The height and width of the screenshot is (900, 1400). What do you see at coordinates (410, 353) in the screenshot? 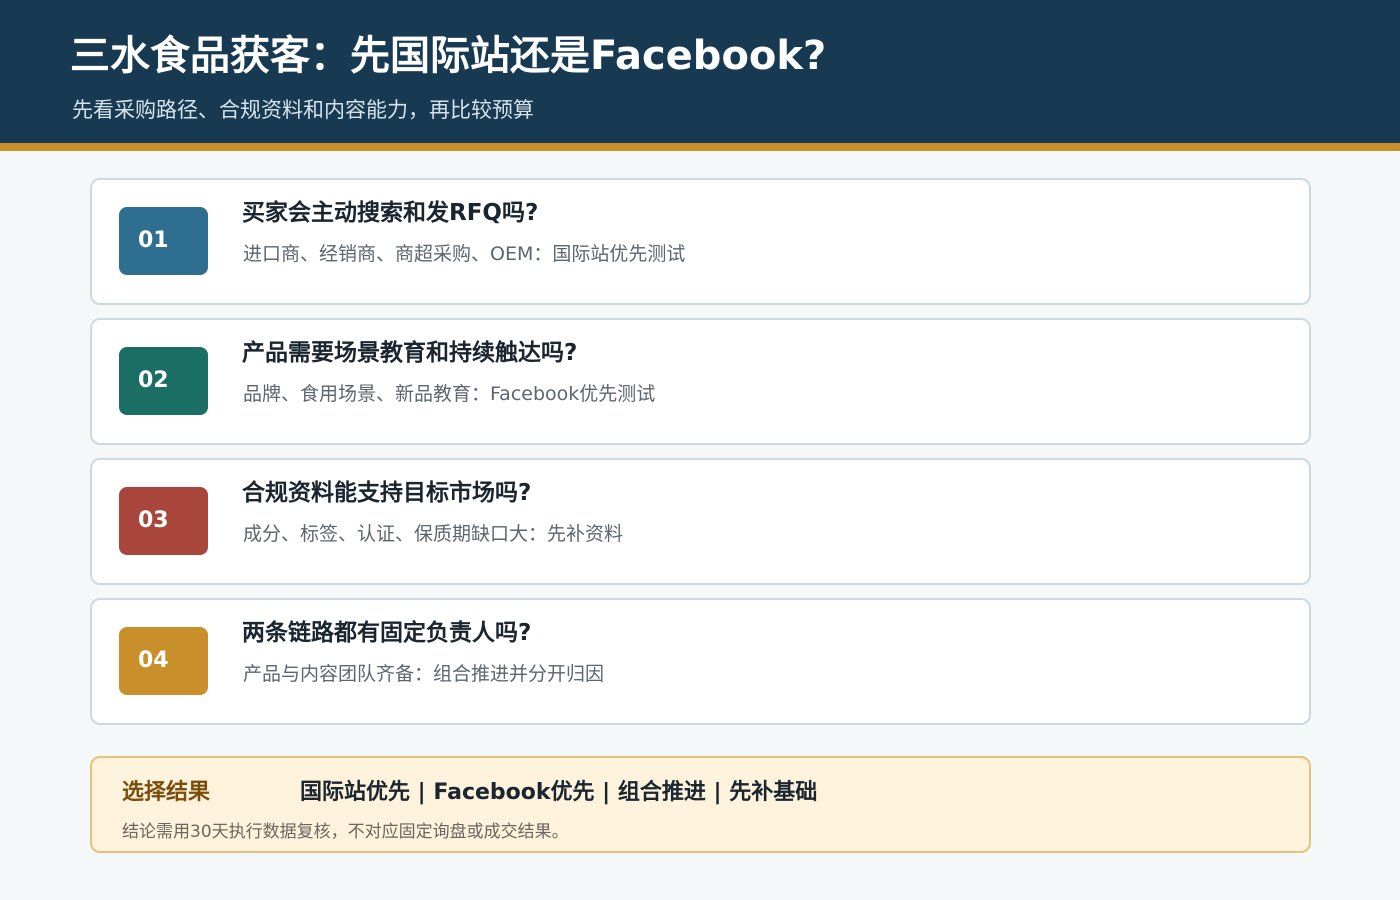
I see `step-question: 产品需要场景教育和持续触达吗?` at bounding box center [410, 353].